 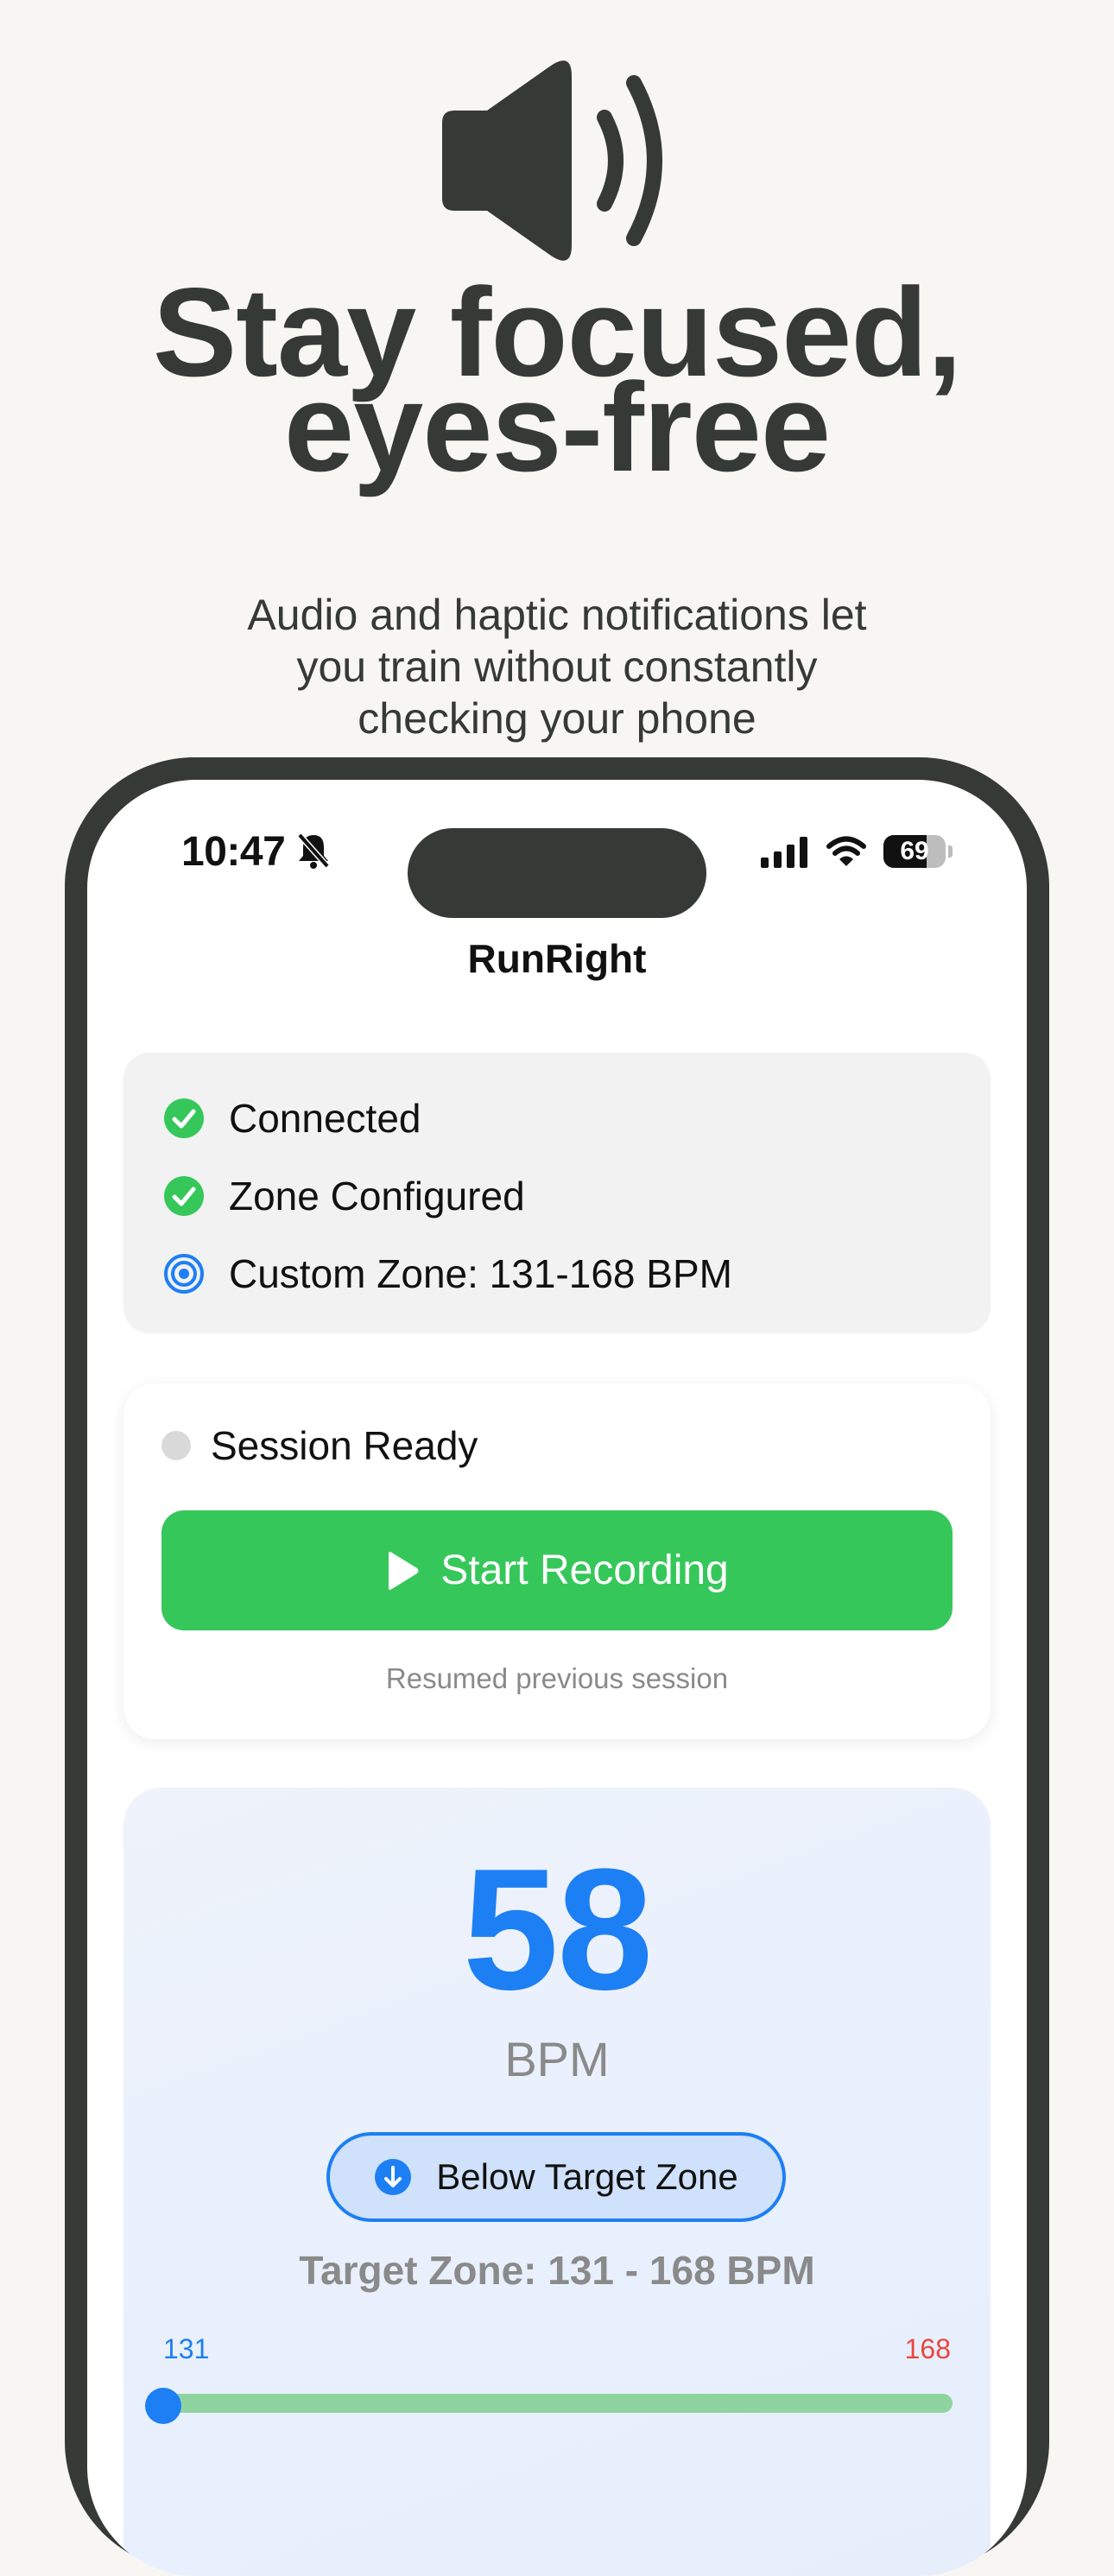 I want to click on battery-percent: 69, so click(x=914, y=851).